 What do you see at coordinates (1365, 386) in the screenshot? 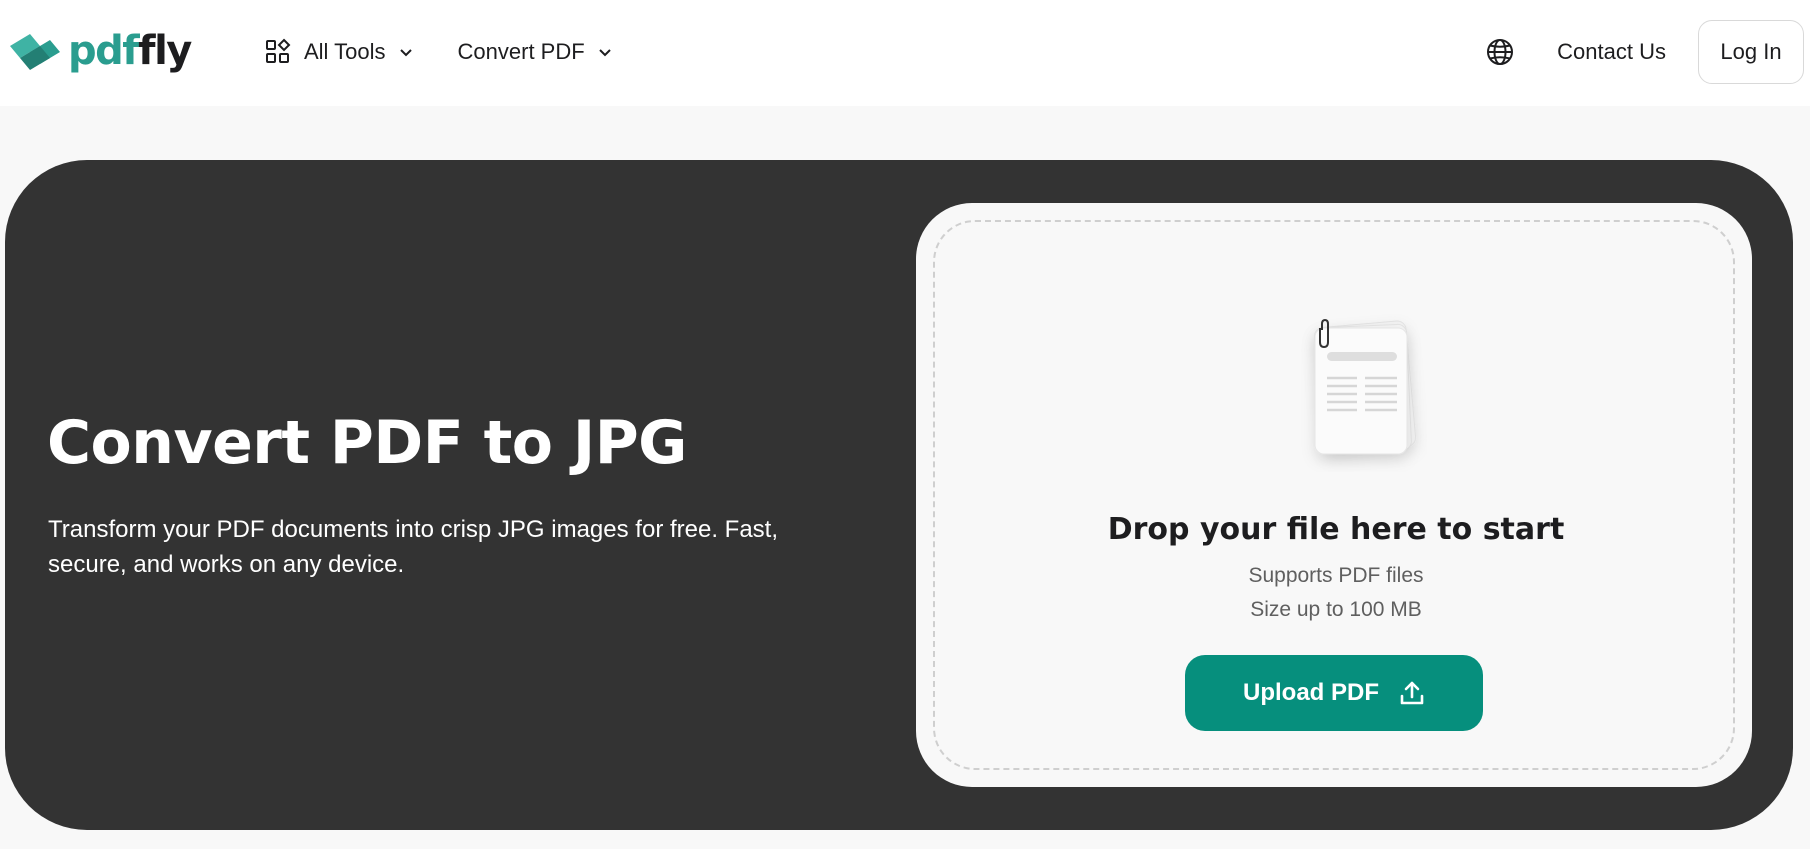
I see `document-stack-icon` at bounding box center [1365, 386].